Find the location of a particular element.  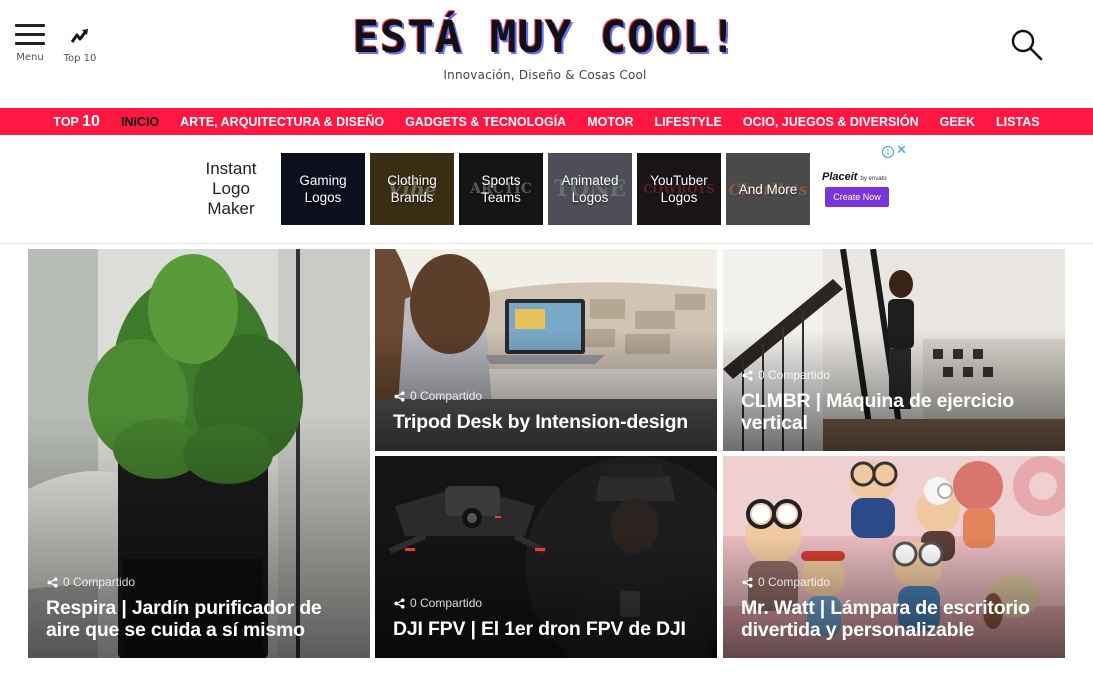

ad-tile-more: Charlie's And More is located at coordinates (768, 189).